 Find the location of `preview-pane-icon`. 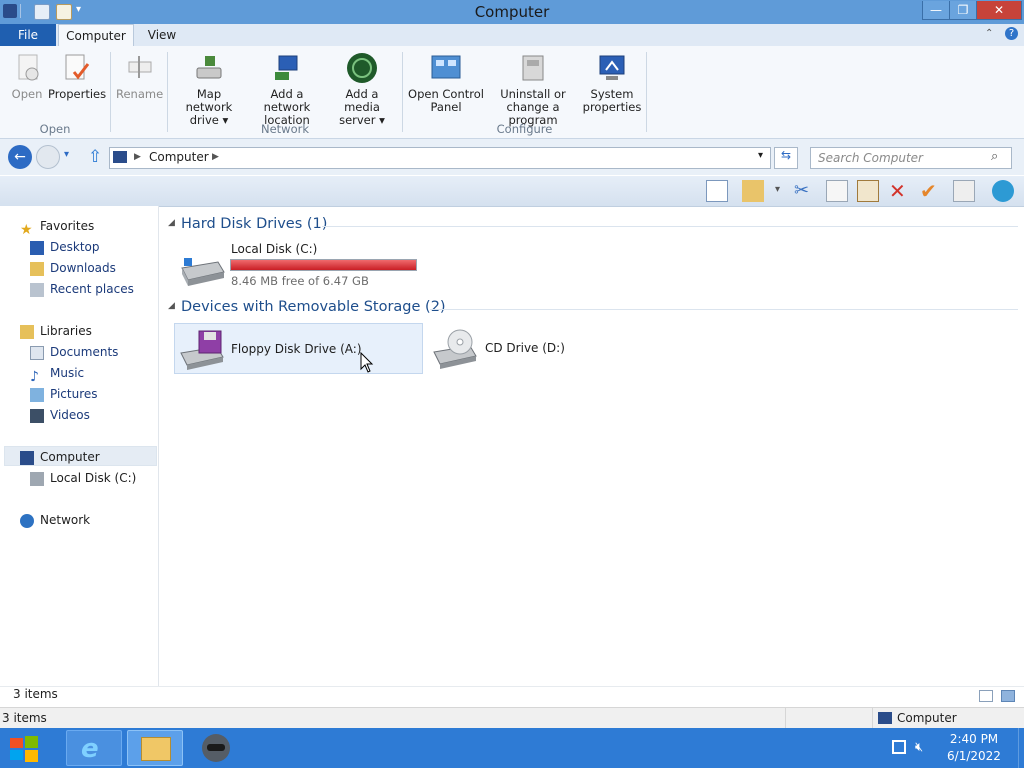

preview-pane-icon is located at coordinates (717, 191).